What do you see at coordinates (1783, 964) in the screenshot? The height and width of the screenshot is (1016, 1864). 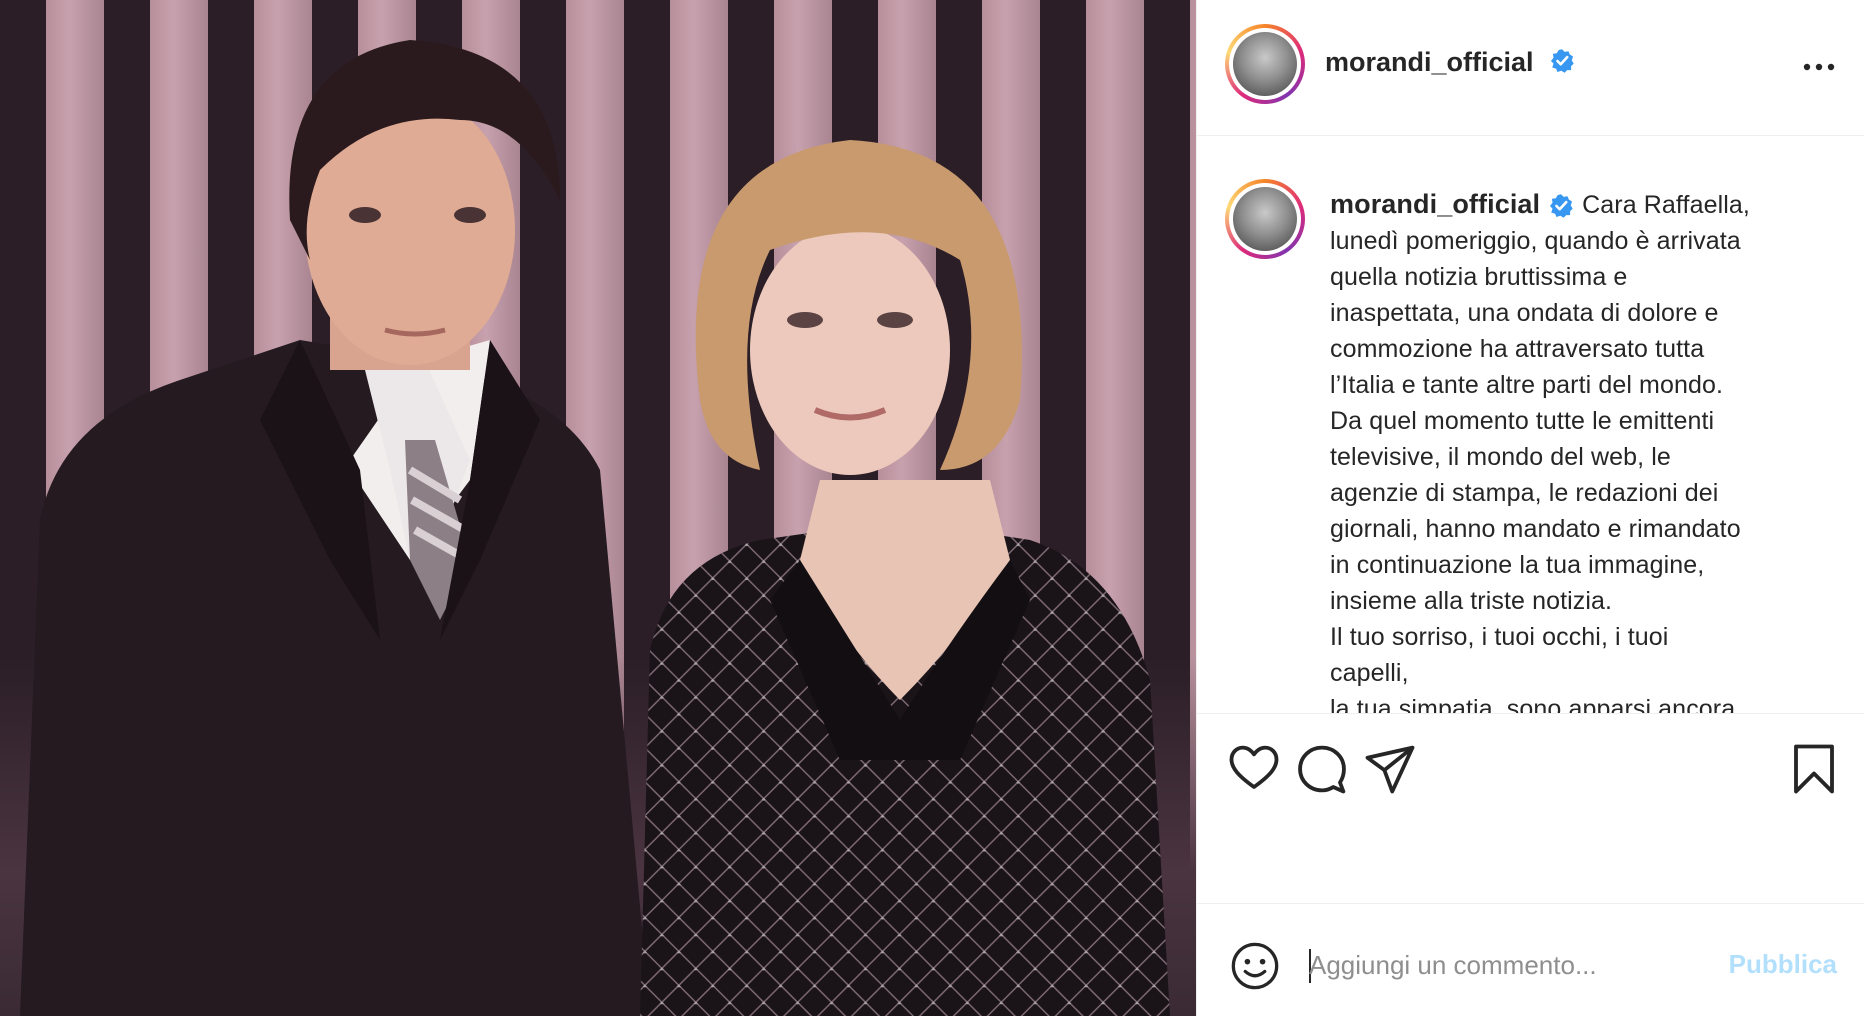 I see `publish-button: Pubblica` at bounding box center [1783, 964].